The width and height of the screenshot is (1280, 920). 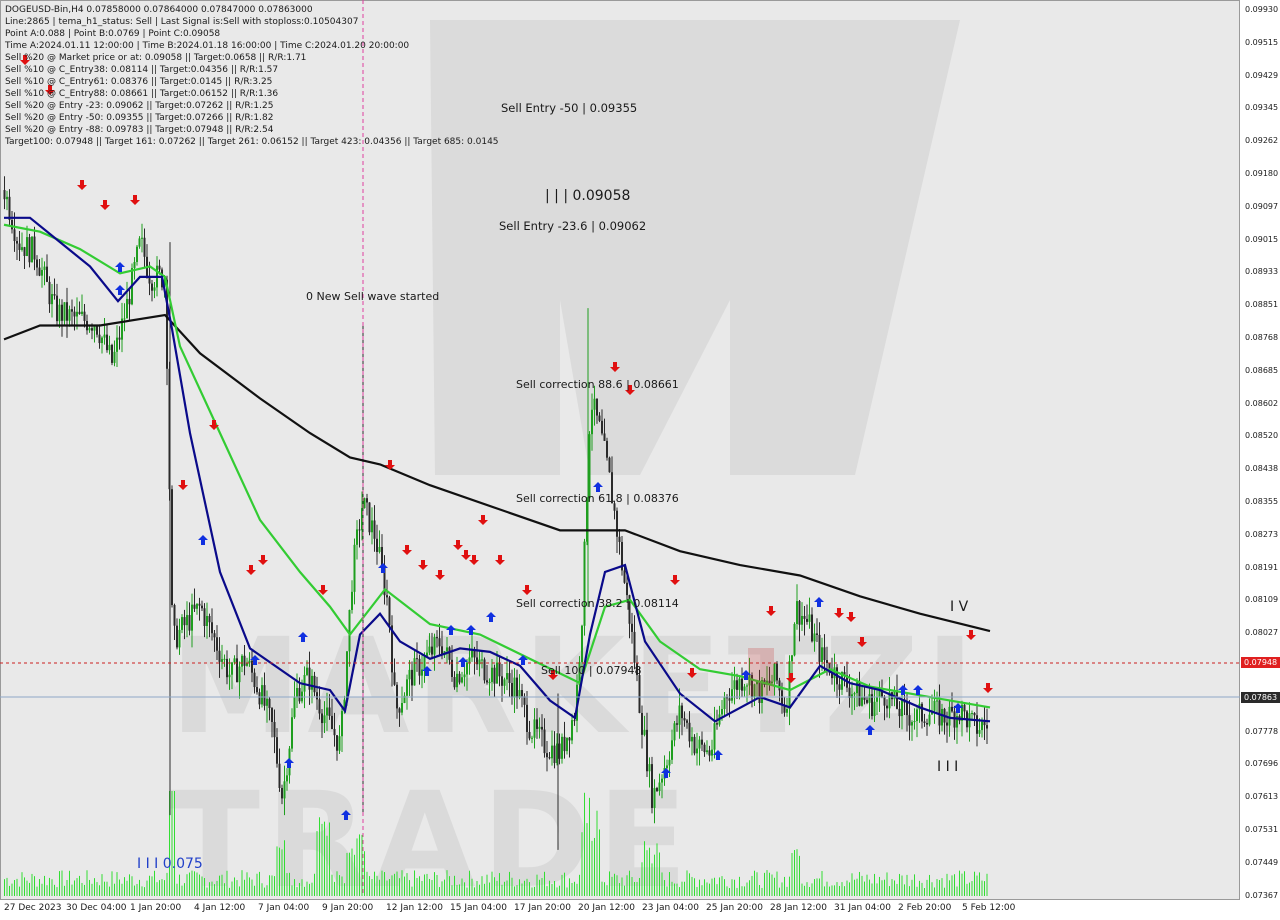 What do you see at coordinates (1262, 206) in the screenshot?
I see `price-tick: 0.09097` at bounding box center [1262, 206].